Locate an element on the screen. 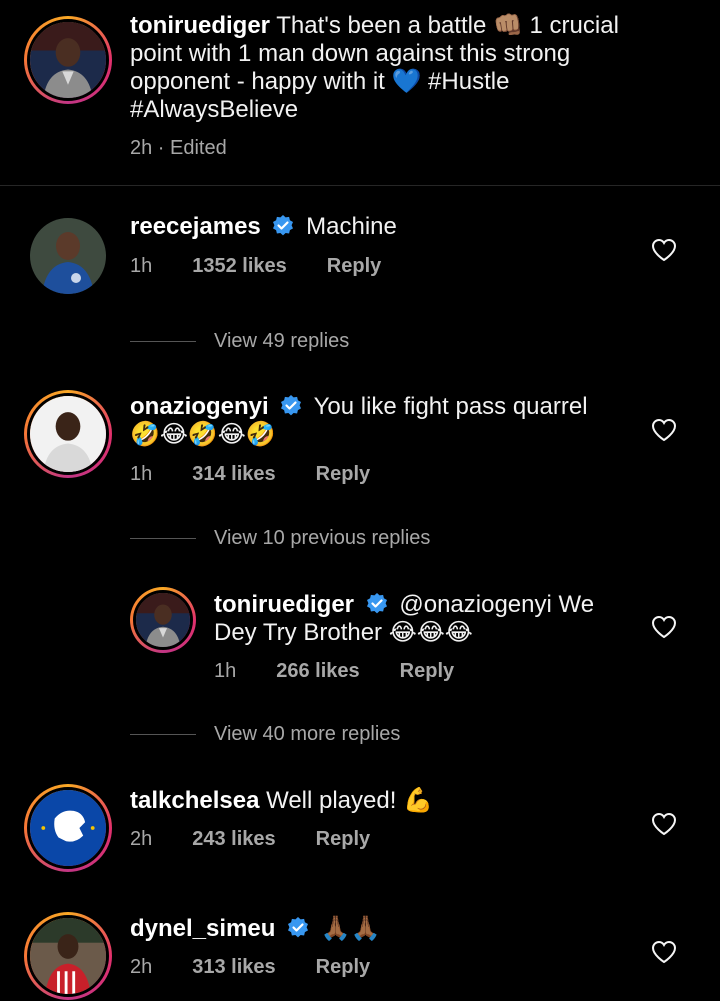 The image size is (720, 1001). caption-username: toniruediger is located at coordinates (200, 25).